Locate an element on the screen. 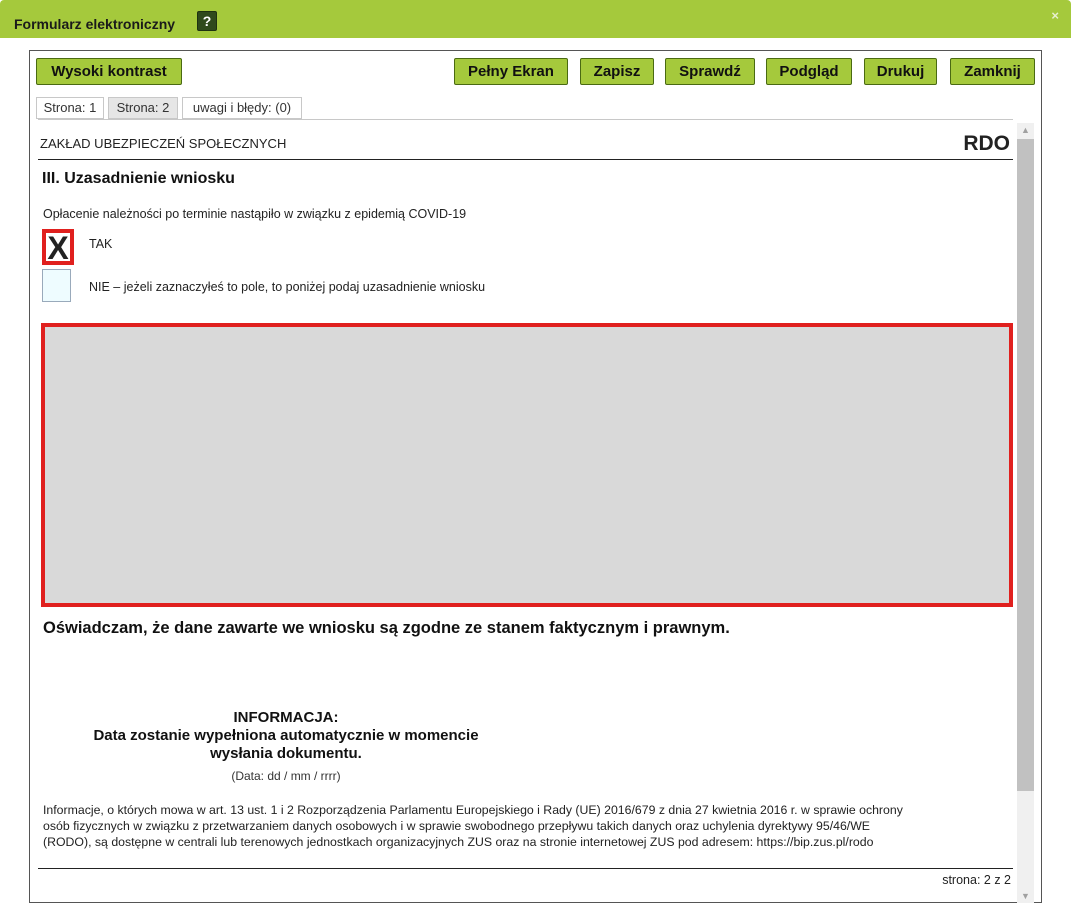  checkbox-yes: X is located at coordinates (58, 247).